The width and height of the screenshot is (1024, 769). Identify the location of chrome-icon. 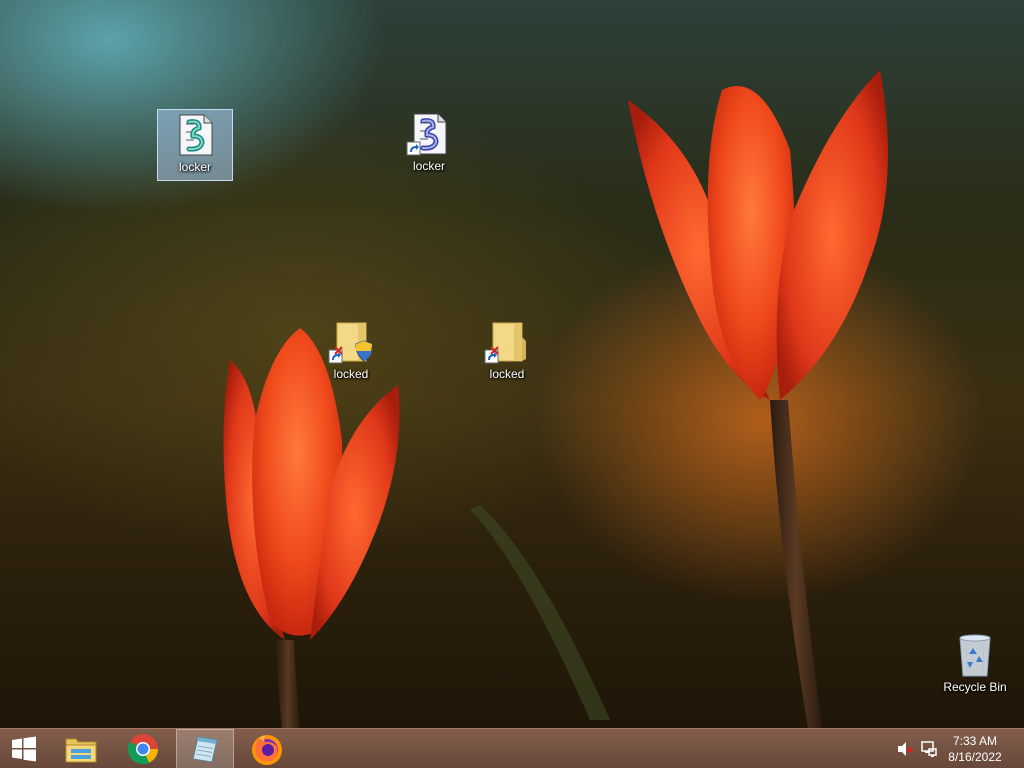
(142, 749).